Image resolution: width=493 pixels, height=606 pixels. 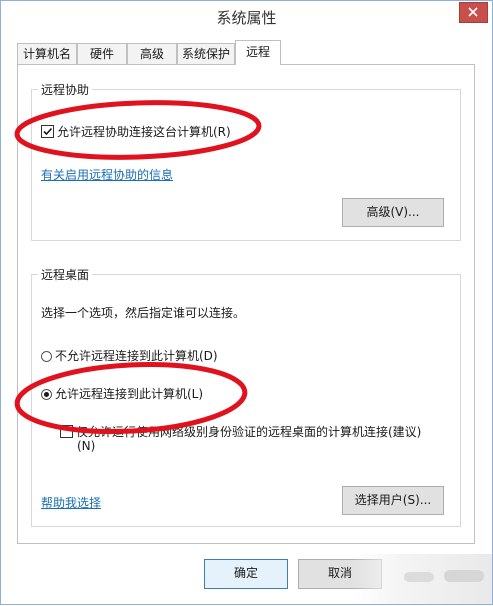 I want to click on remote-assistance-info-link: 有关启用远程协助的信息, so click(x=107, y=174).